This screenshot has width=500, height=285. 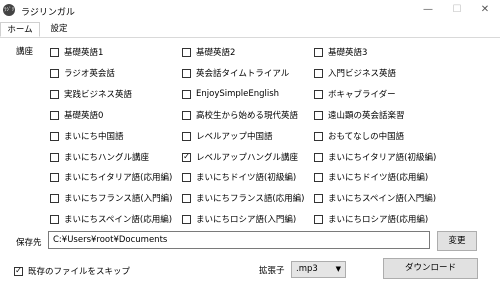 I want to click on lesson-checkbox: まいにちスペイン語(入門編), so click(x=375, y=198).